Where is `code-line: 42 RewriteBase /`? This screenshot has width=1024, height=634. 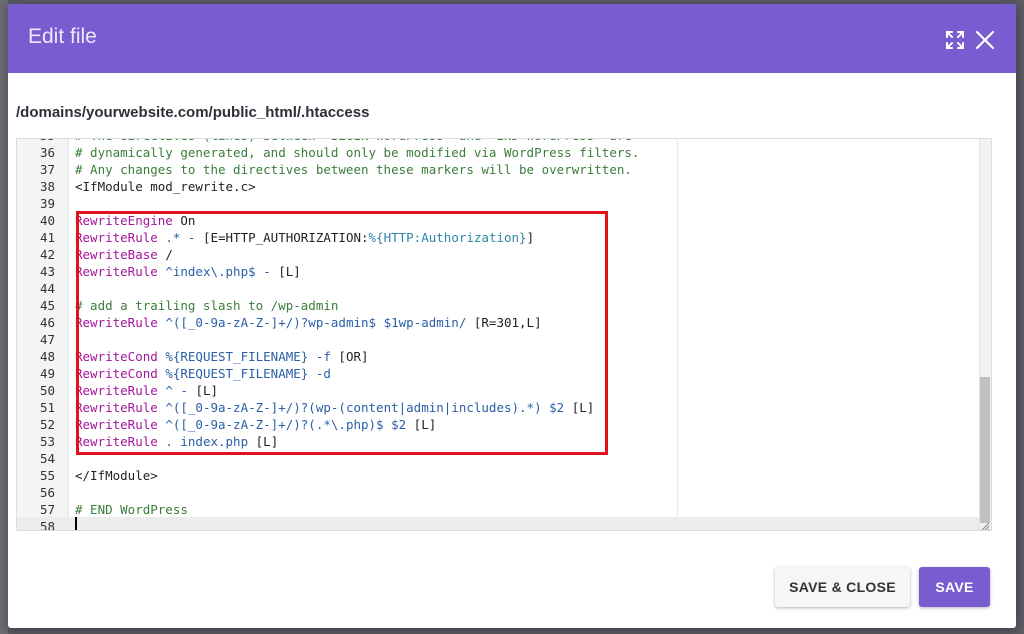 code-line: 42 RewriteBase / is located at coordinates (499, 254).